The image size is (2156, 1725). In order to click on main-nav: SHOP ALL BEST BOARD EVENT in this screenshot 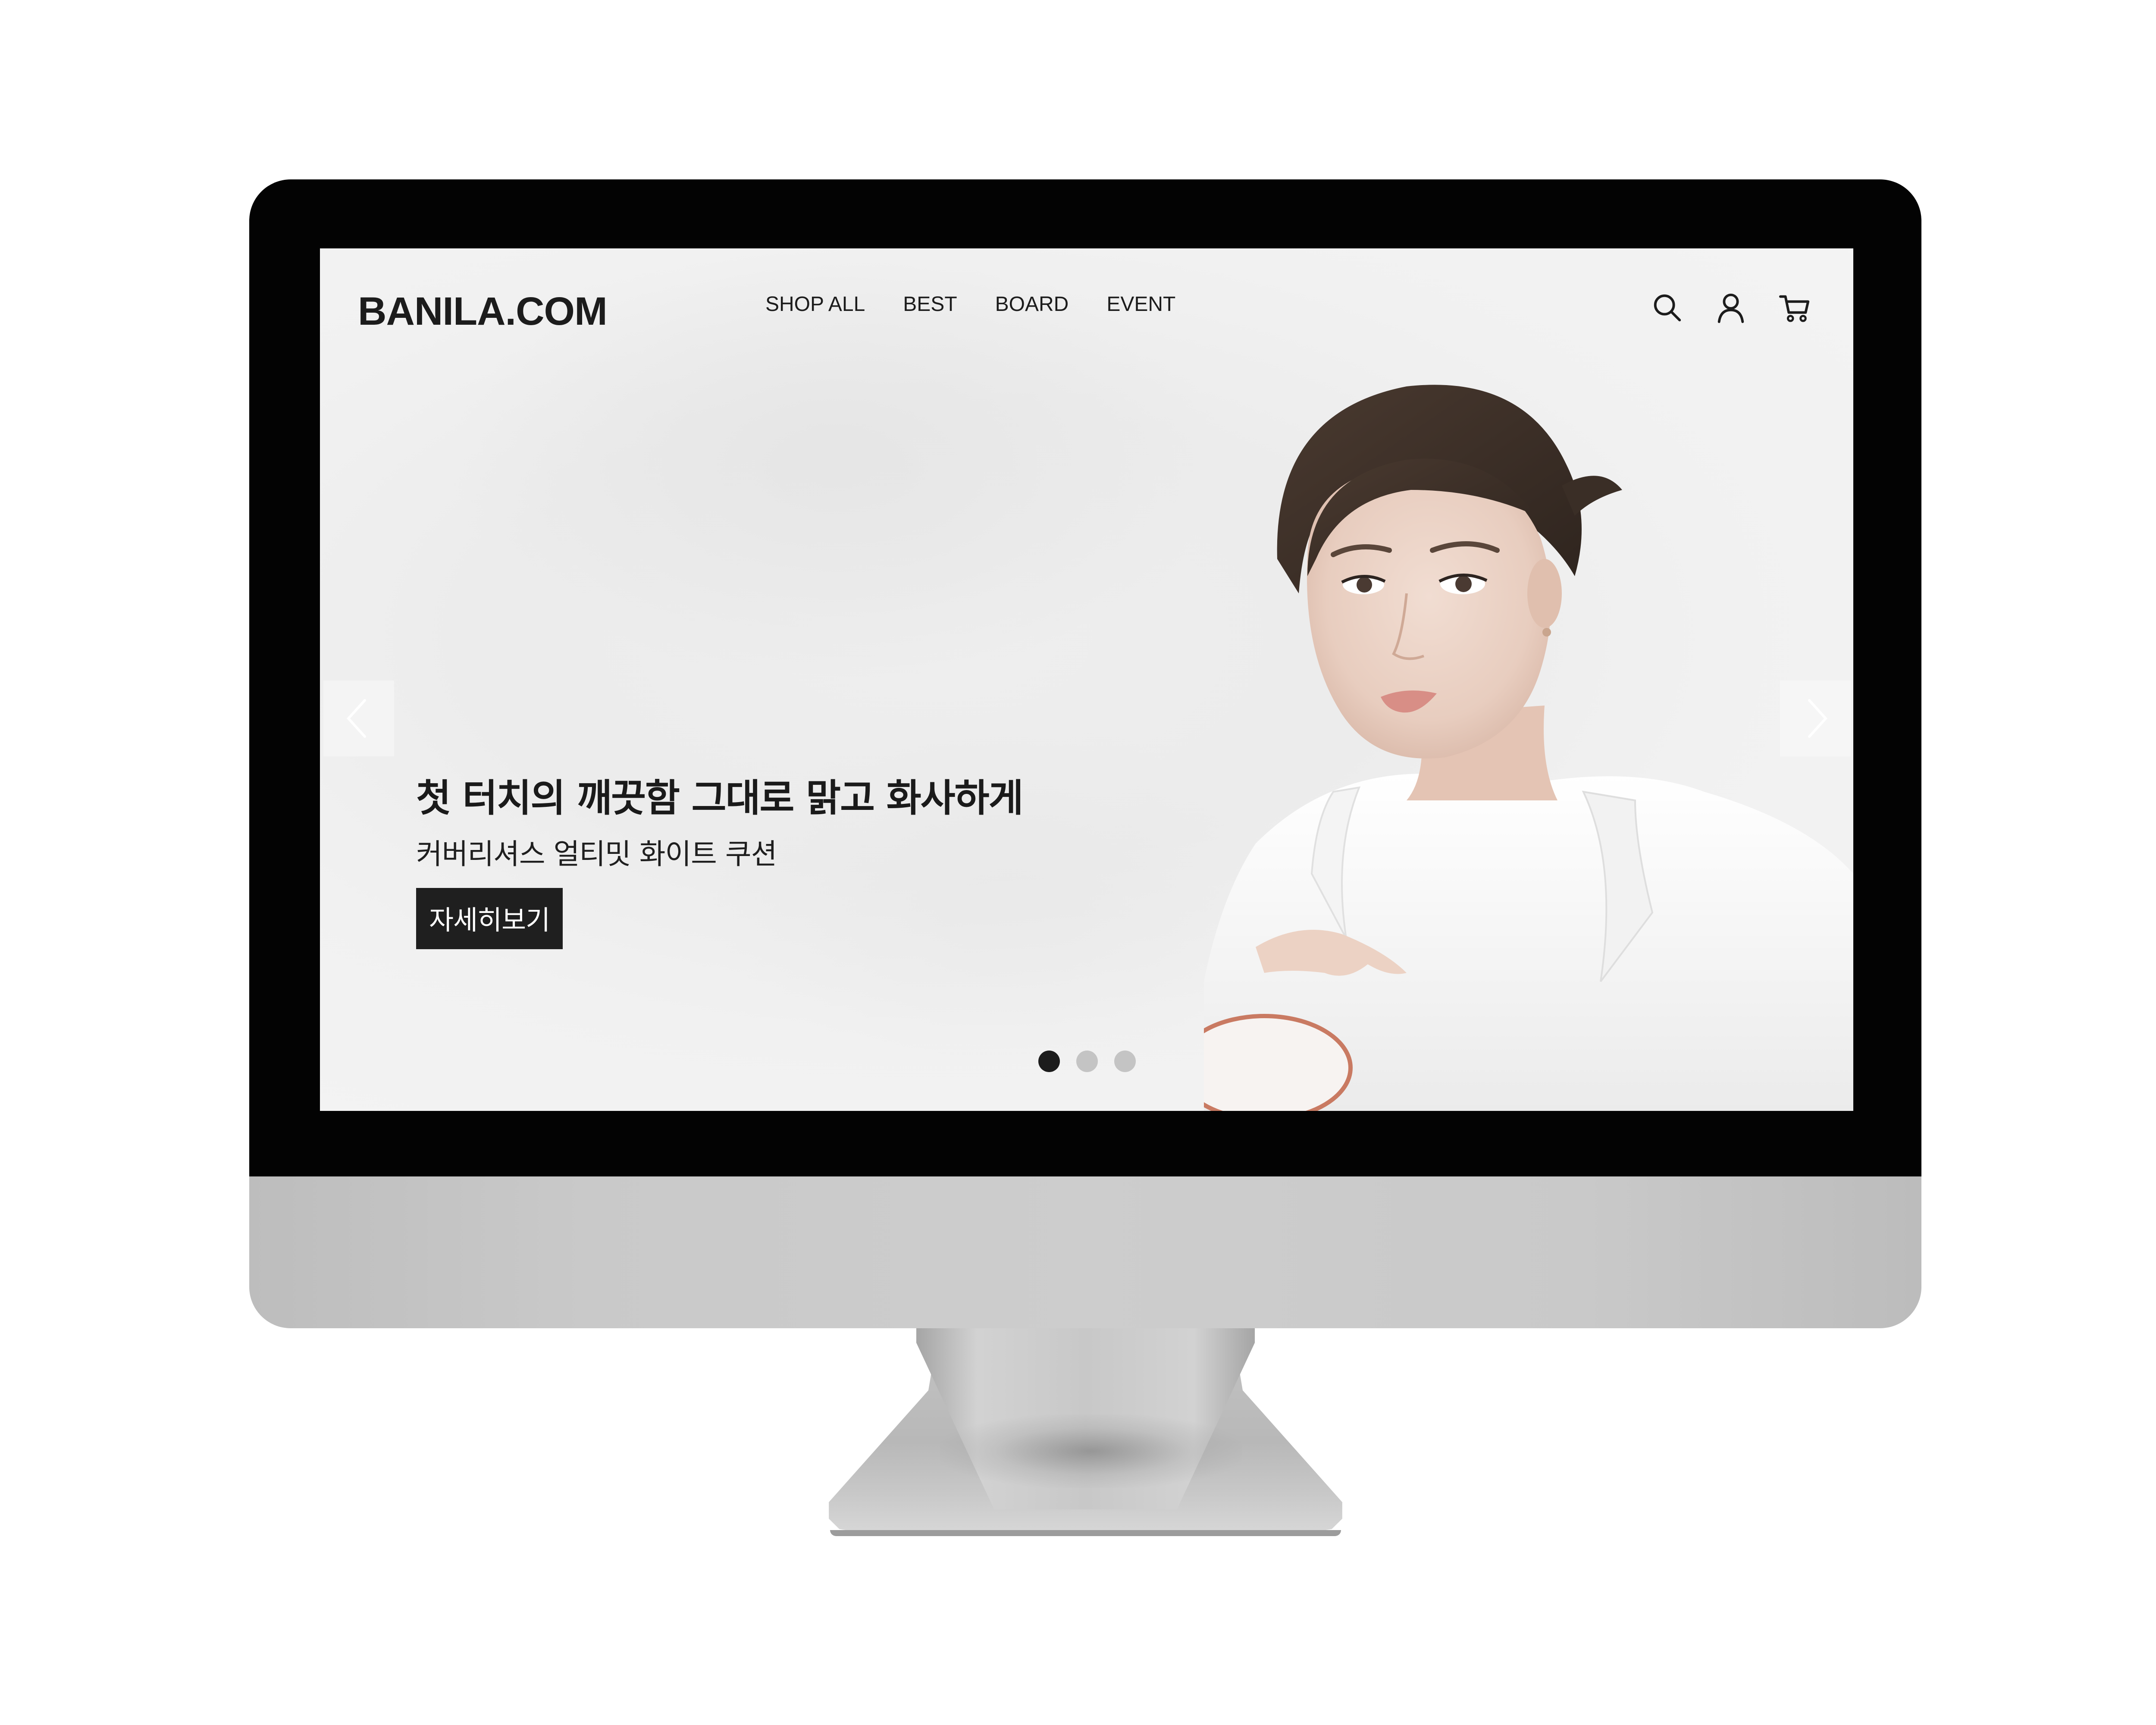, I will do `click(970, 304)`.